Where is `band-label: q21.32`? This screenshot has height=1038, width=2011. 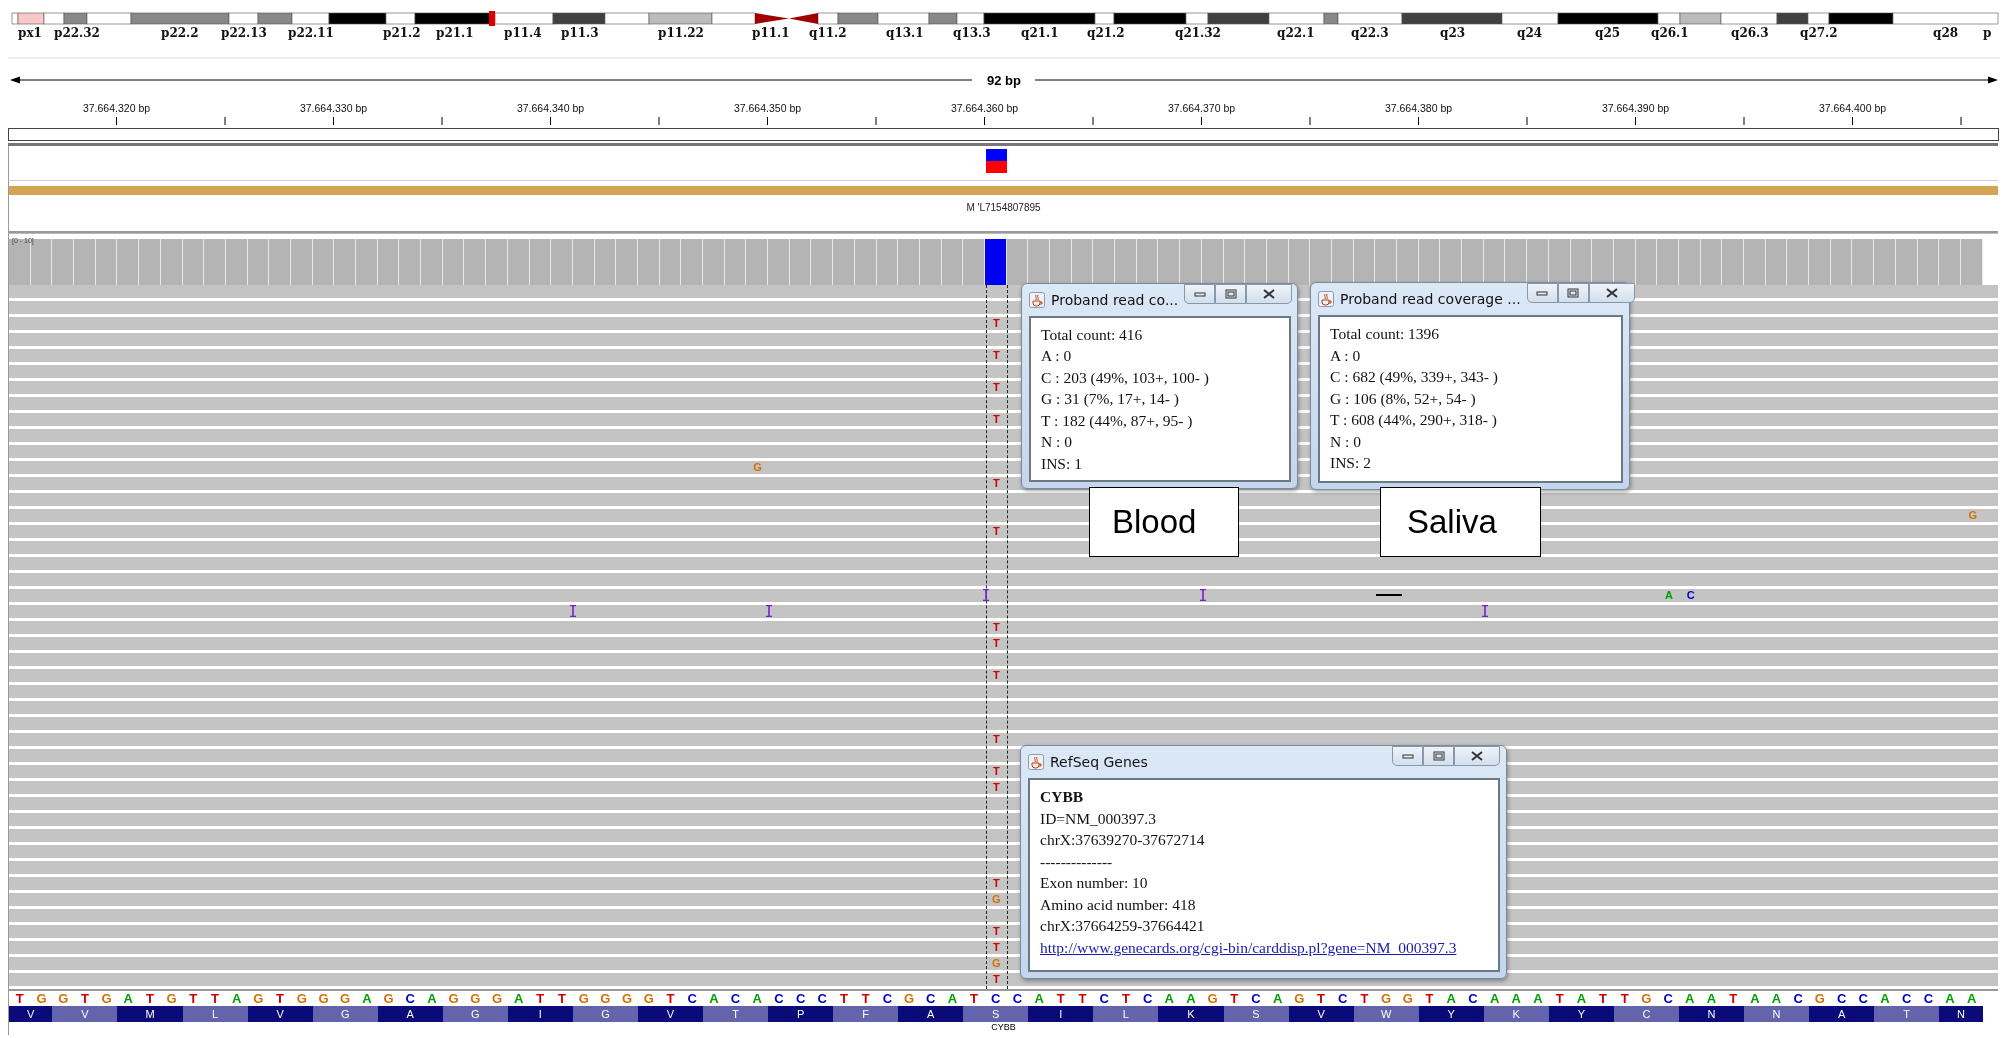
band-label: q21.32 is located at coordinates (1198, 33).